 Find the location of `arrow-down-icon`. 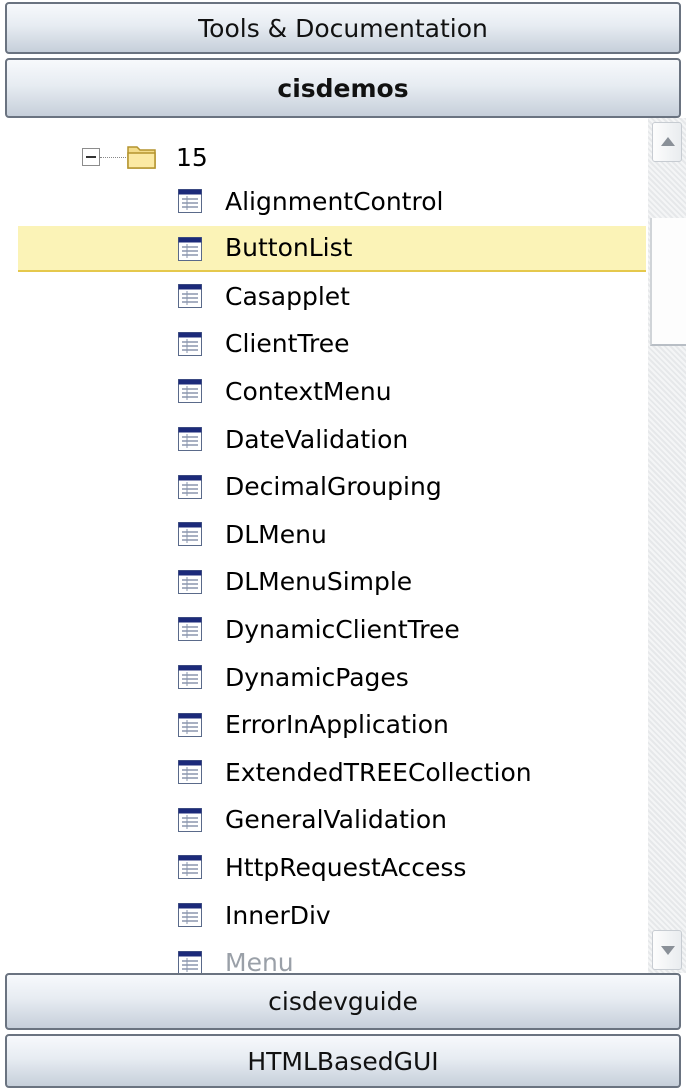

arrow-down-icon is located at coordinates (668, 950).